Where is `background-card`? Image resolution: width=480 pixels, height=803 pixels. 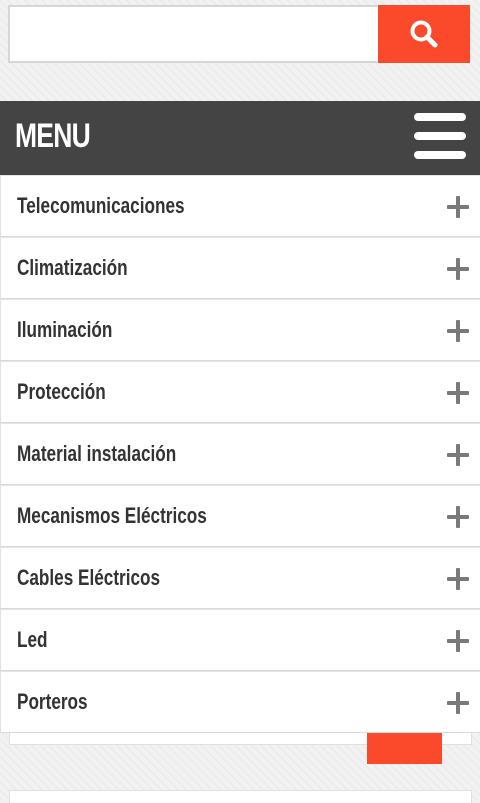 background-card is located at coordinates (240, 796).